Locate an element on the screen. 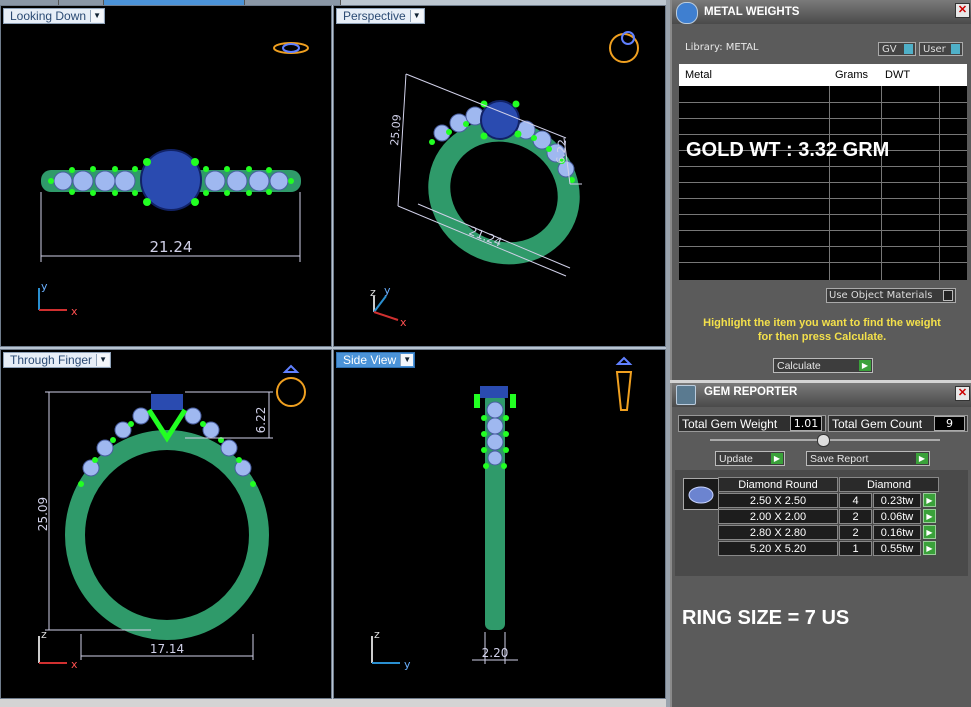  metal-weights-table-header: Metal Grams DWT is located at coordinates (823, 75).